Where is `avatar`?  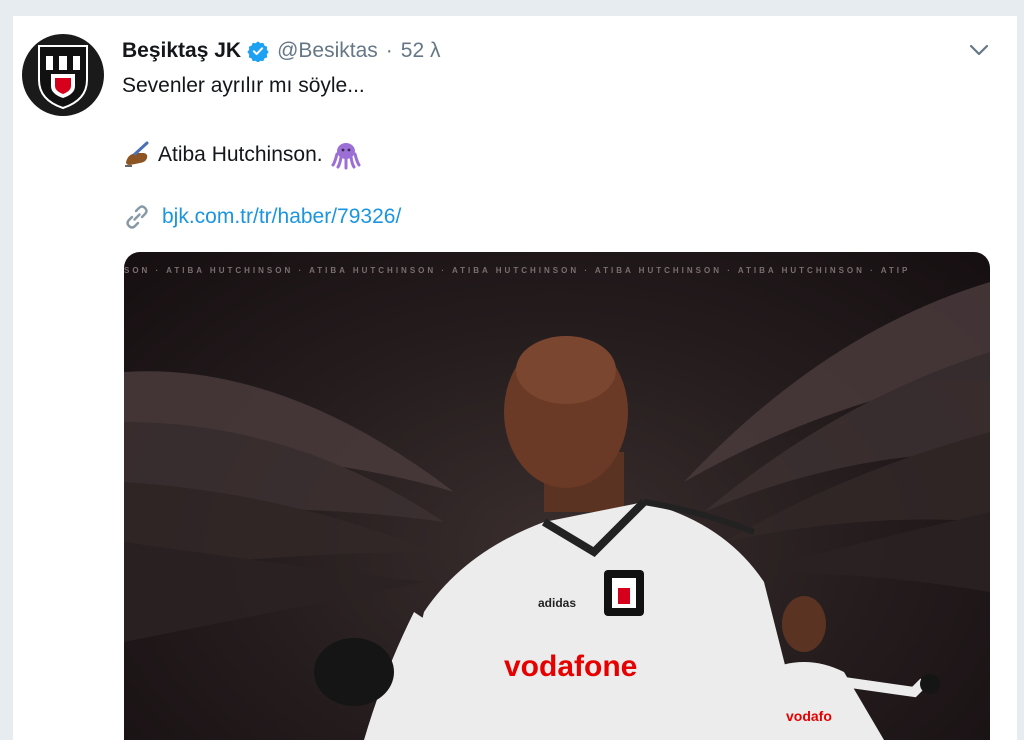 avatar is located at coordinates (63, 75).